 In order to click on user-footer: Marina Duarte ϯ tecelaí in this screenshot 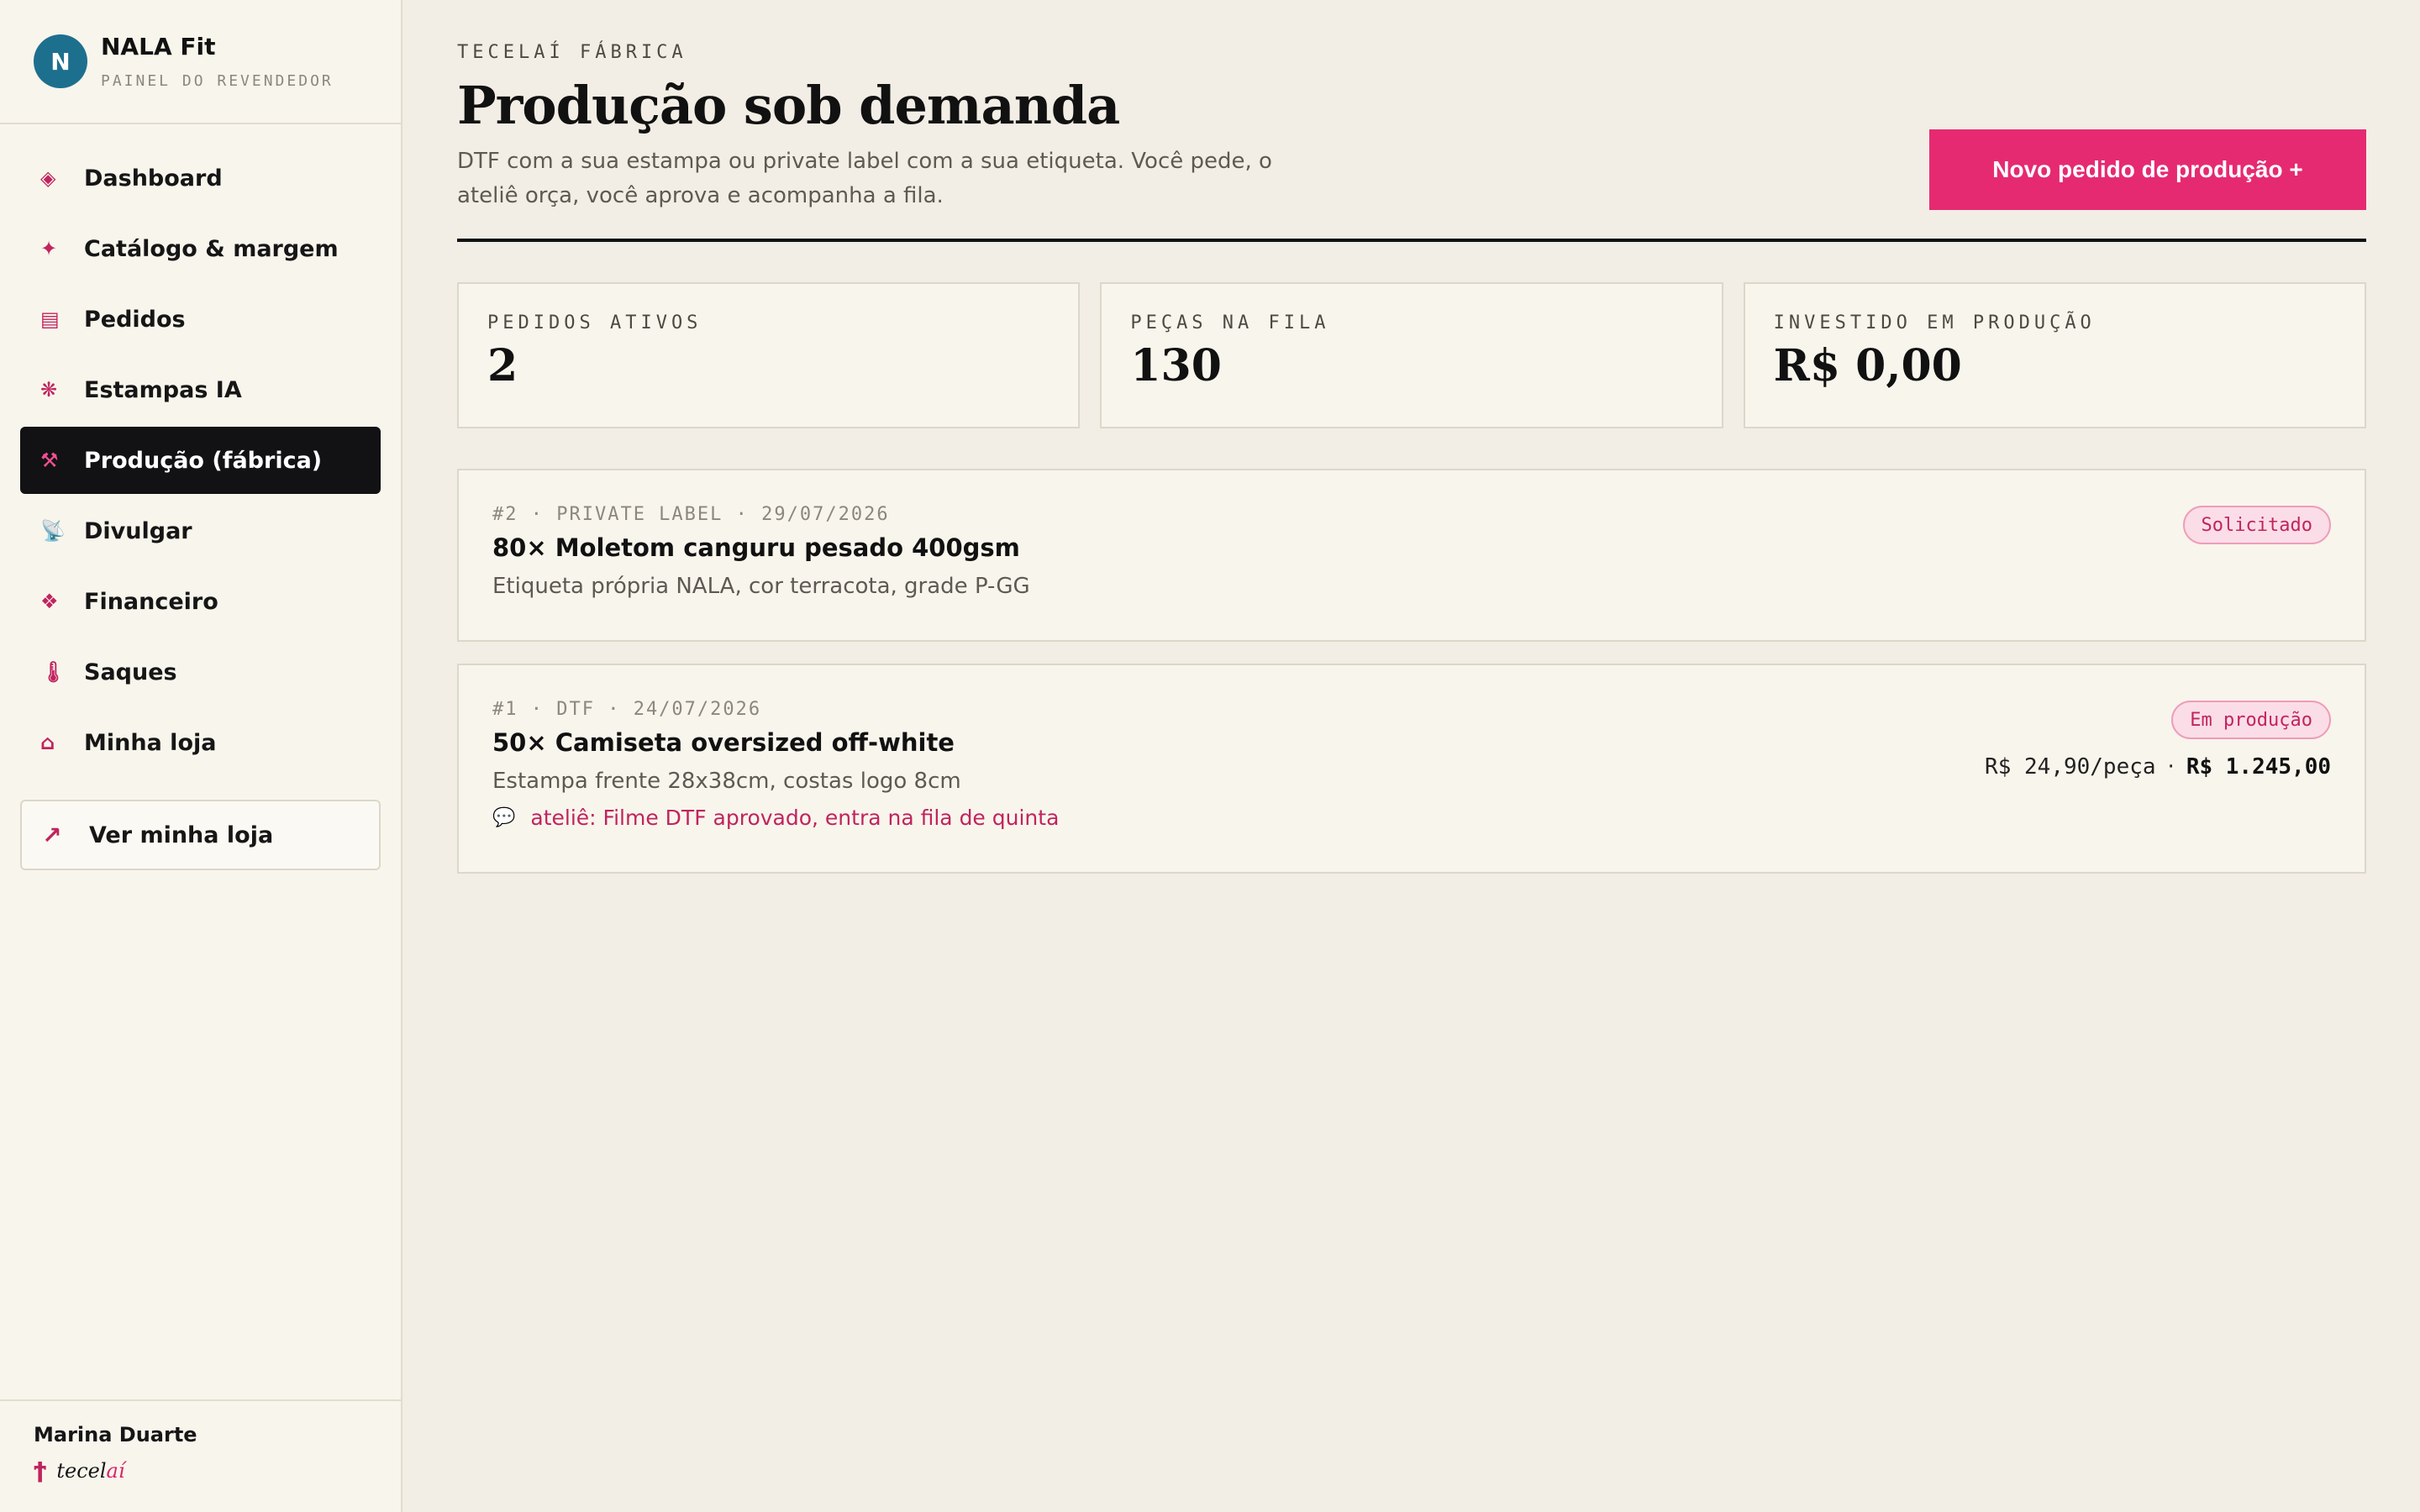, I will do `click(201, 1455)`.